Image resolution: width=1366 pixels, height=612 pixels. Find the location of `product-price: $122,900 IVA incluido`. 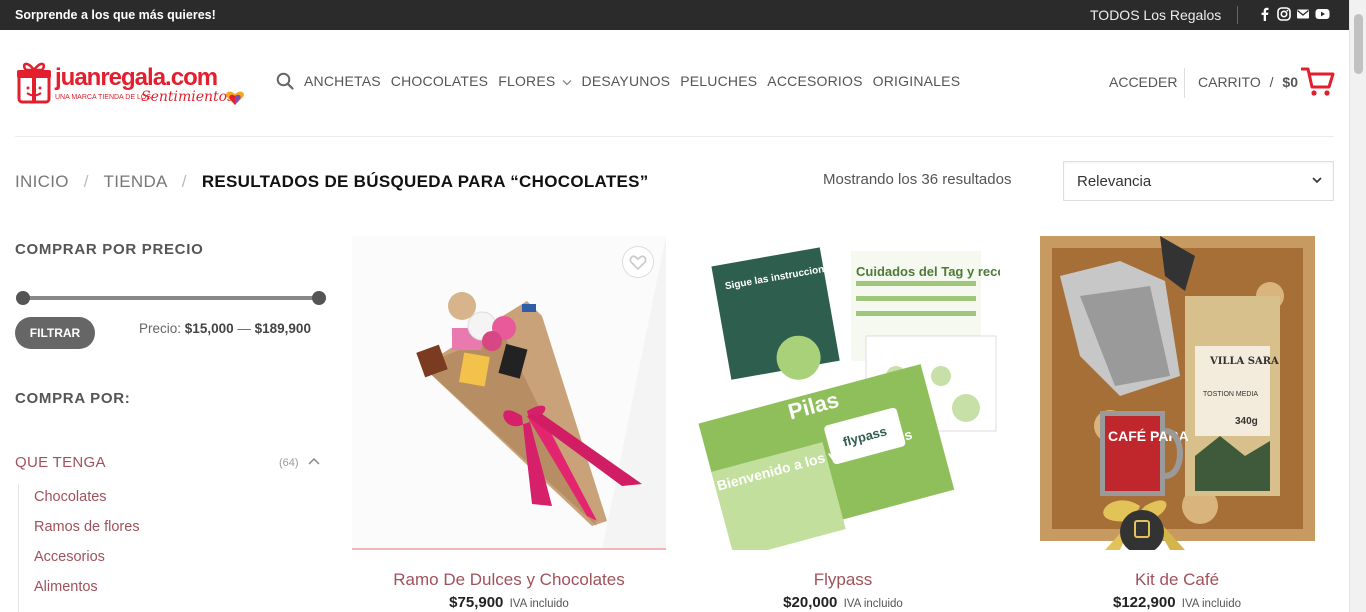

product-price: $122,900 IVA incluido is located at coordinates (1177, 602).